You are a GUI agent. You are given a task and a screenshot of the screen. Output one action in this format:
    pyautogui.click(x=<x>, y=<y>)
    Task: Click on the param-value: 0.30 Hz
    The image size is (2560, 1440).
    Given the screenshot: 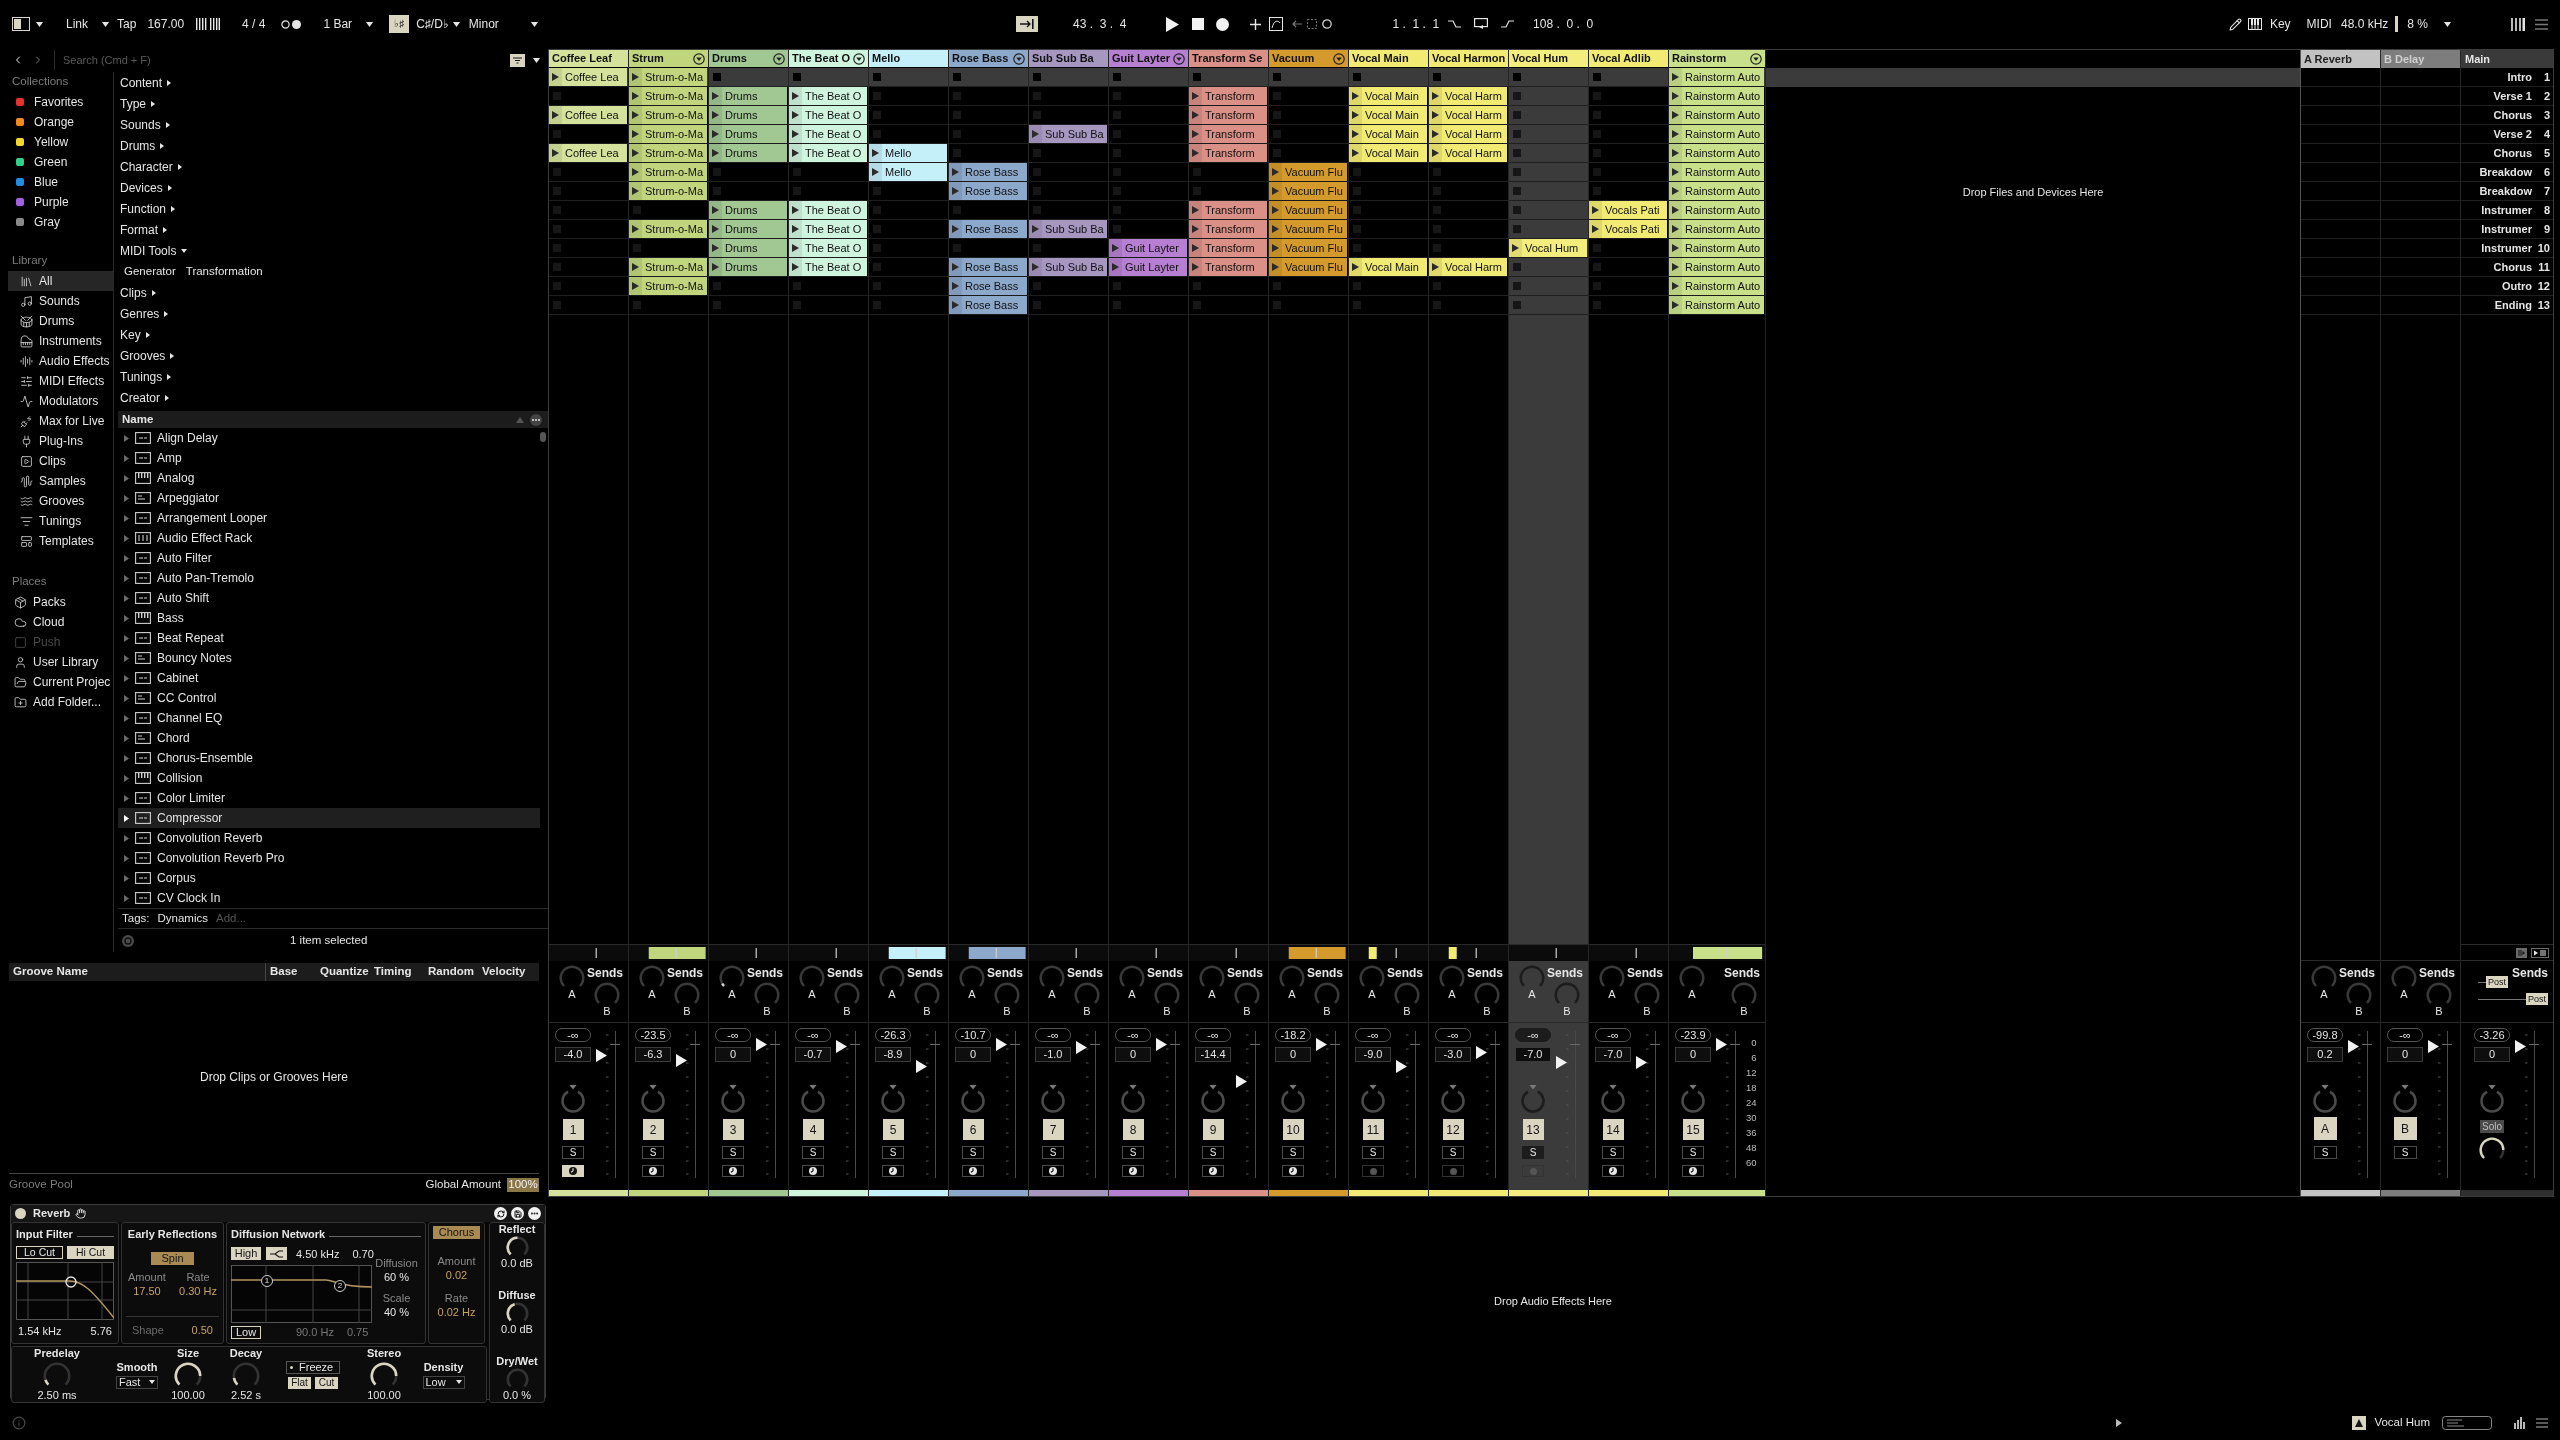 What is the action you would take?
    pyautogui.click(x=198, y=1291)
    